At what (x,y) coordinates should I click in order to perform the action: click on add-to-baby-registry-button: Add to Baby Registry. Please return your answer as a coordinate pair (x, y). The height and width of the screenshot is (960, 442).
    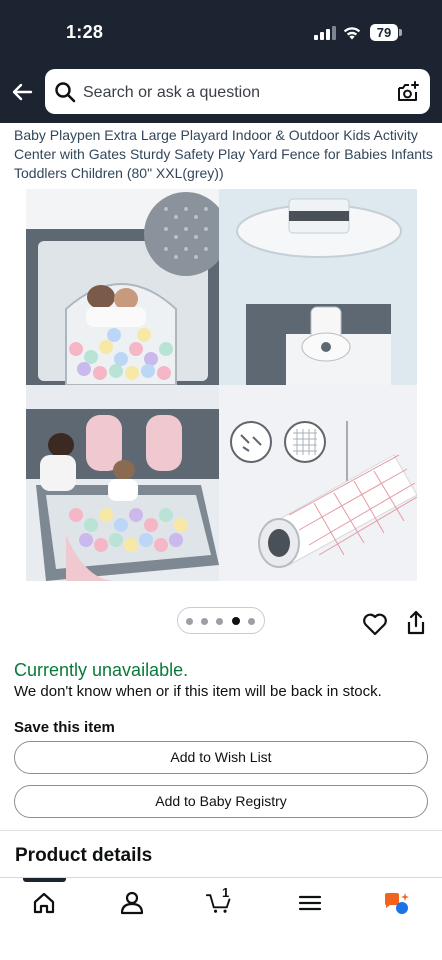
    Looking at the image, I should click on (221, 801).